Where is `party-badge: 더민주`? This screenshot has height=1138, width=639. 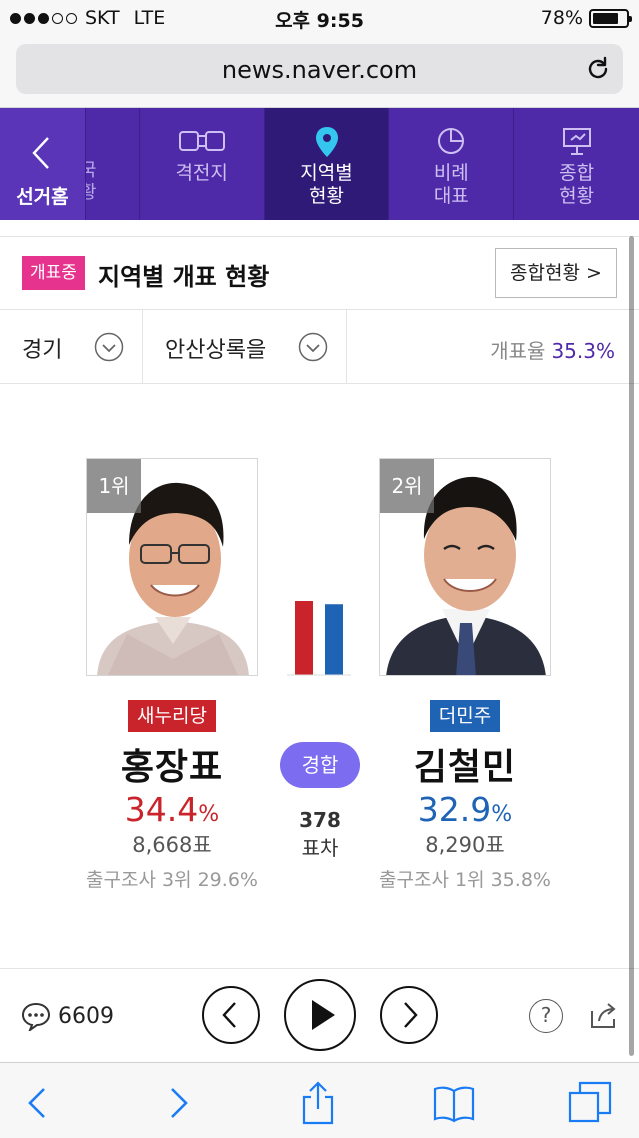 party-badge: 더민주 is located at coordinates (465, 716).